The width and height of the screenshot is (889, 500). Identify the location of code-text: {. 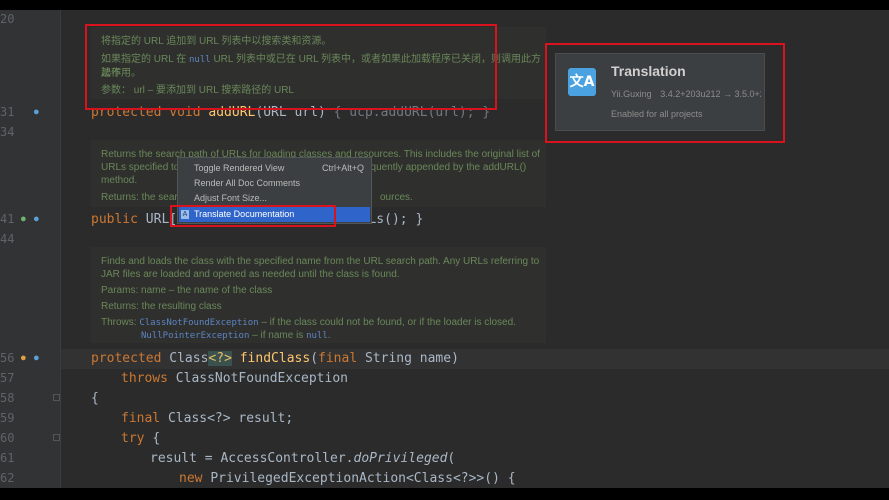
(156, 438).